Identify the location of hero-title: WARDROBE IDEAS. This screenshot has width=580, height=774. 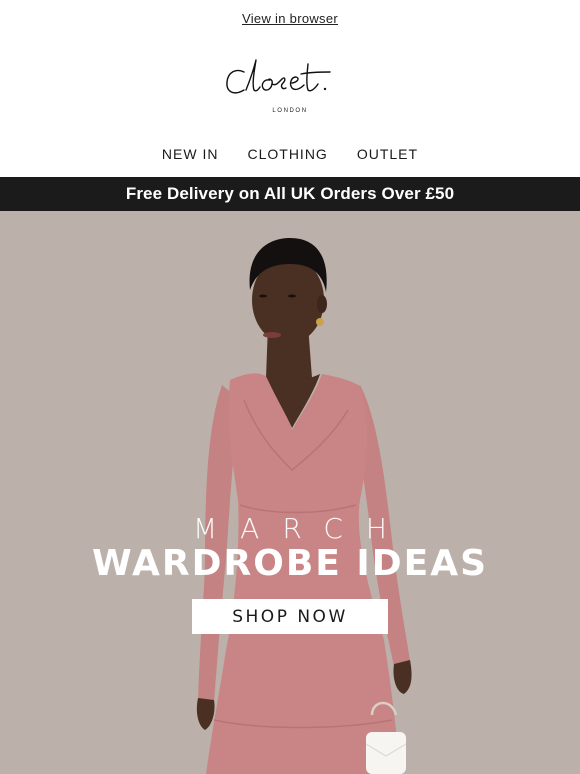
(290, 563).